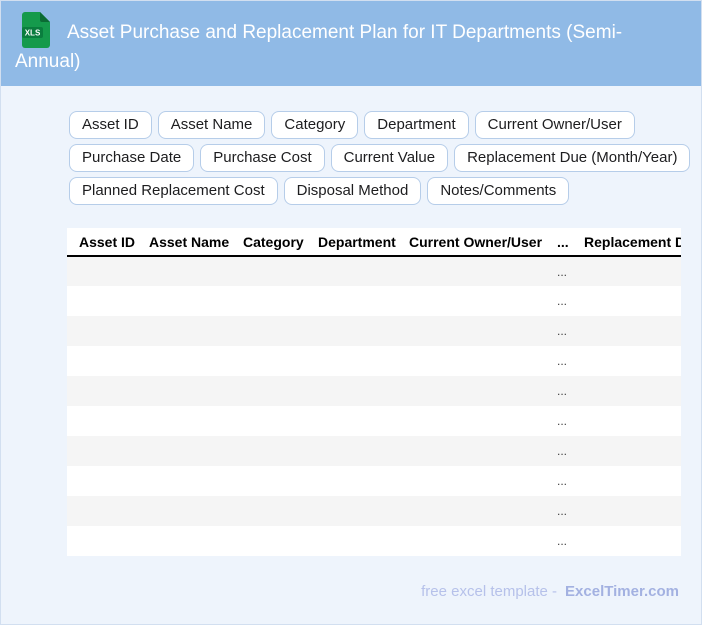  Describe the element at coordinates (132, 158) in the screenshot. I see `chip-purchase-date: Purchase Date` at that location.